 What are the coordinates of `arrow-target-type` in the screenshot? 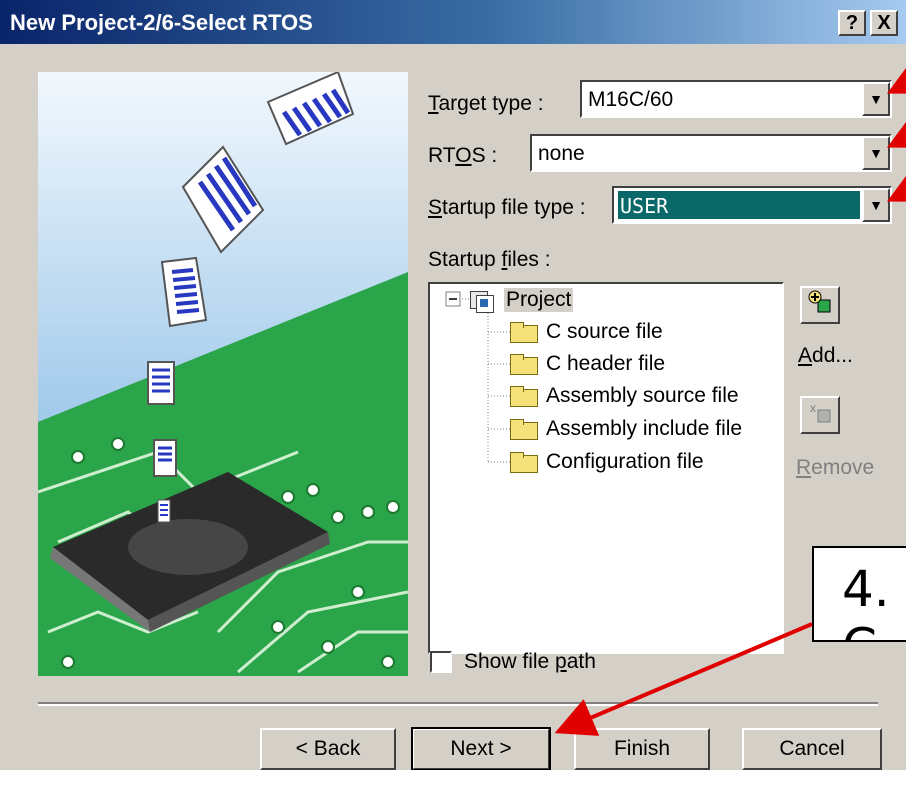 It's located at (896, 75).